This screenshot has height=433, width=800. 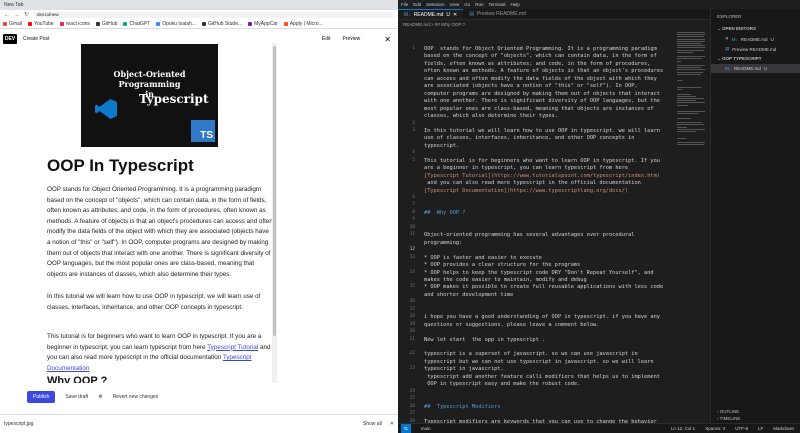 I want to click on menu-item: File, so click(x=404, y=4).